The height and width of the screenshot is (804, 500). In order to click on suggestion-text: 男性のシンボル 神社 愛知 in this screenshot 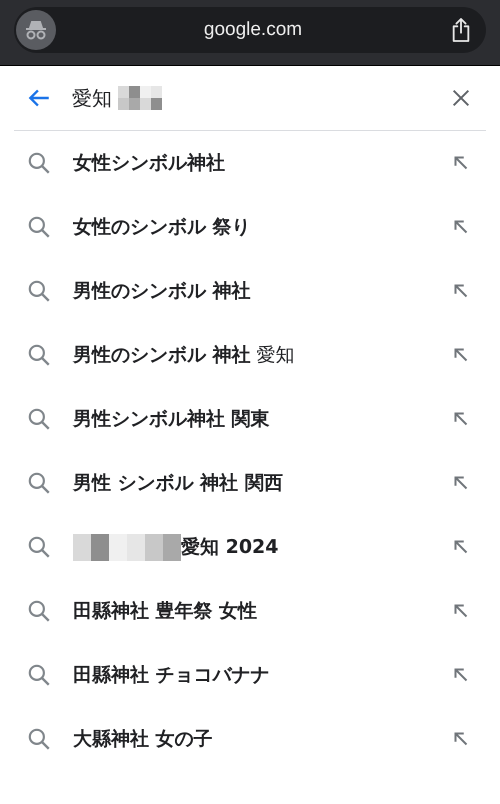, I will do `click(261, 355)`.